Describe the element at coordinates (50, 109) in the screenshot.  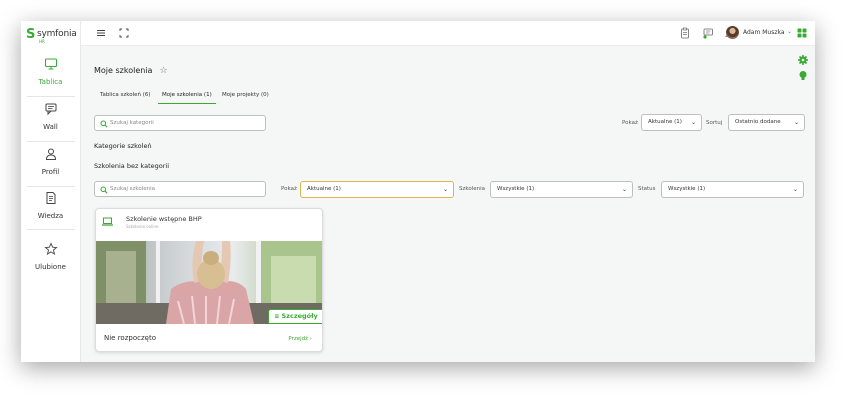
I see `chat-icon` at that location.